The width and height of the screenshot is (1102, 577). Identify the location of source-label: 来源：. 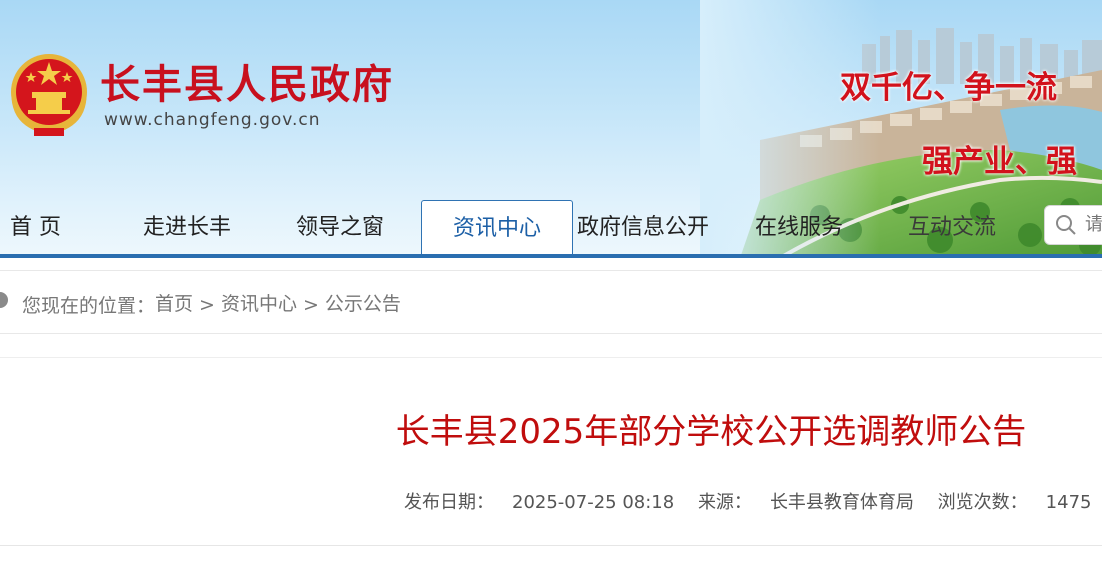
(724, 502).